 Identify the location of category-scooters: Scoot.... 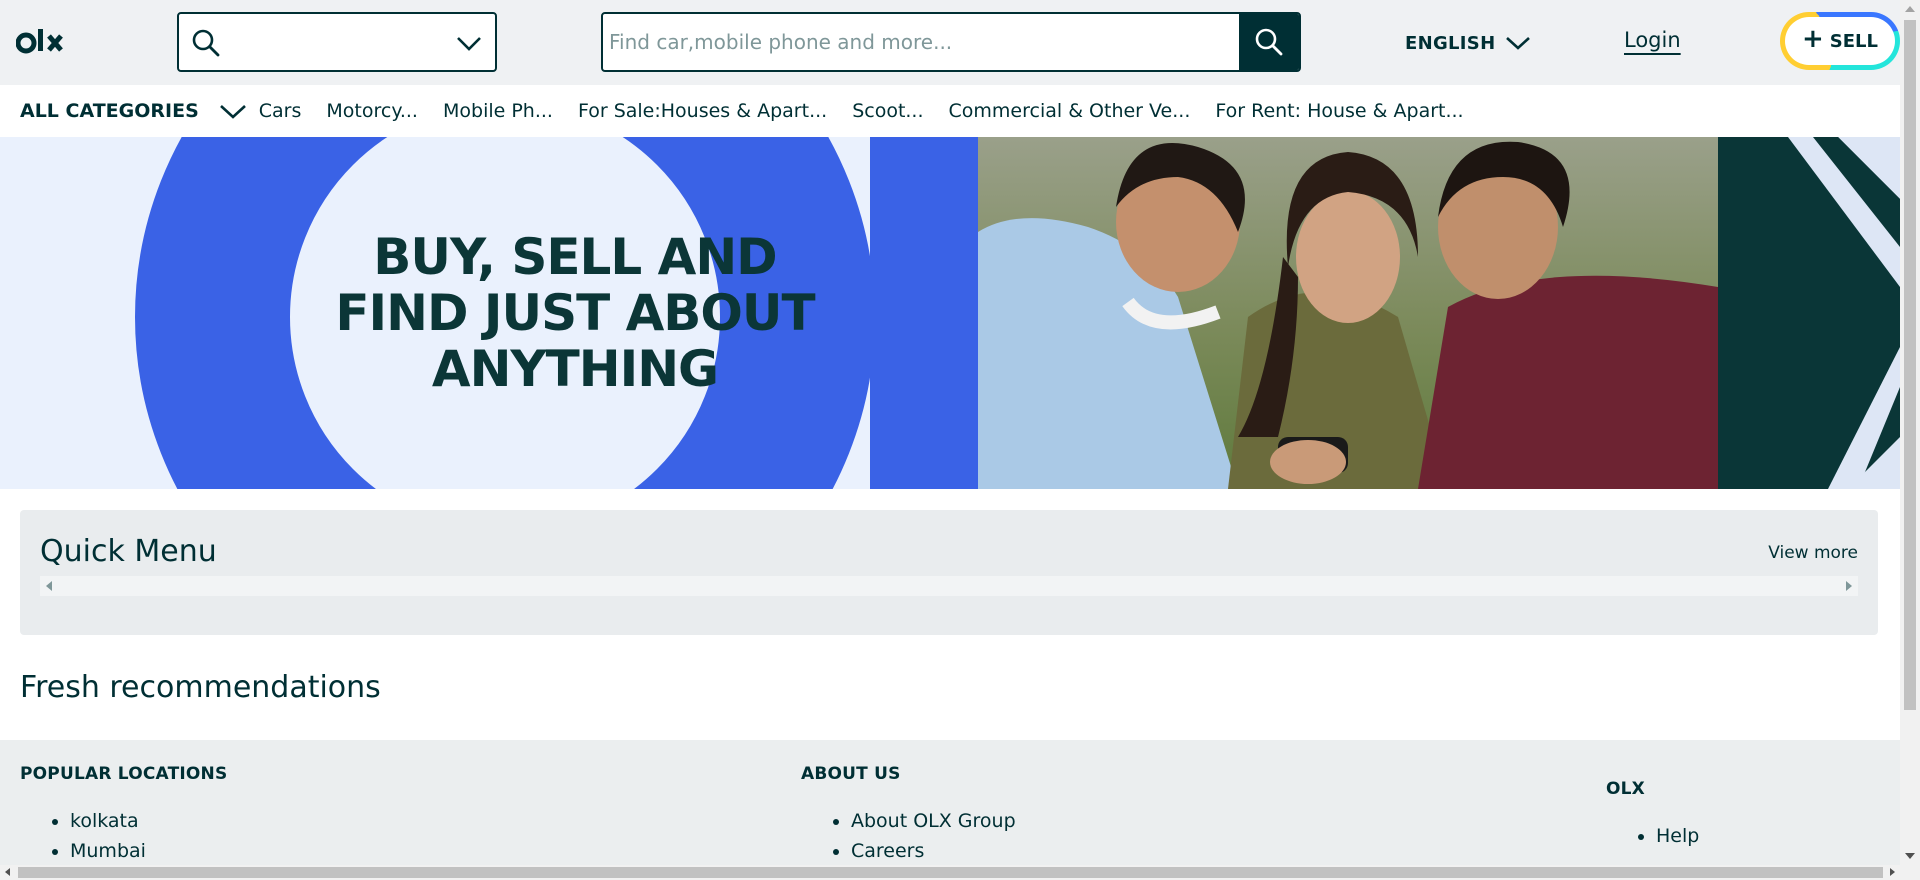
(887, 111).